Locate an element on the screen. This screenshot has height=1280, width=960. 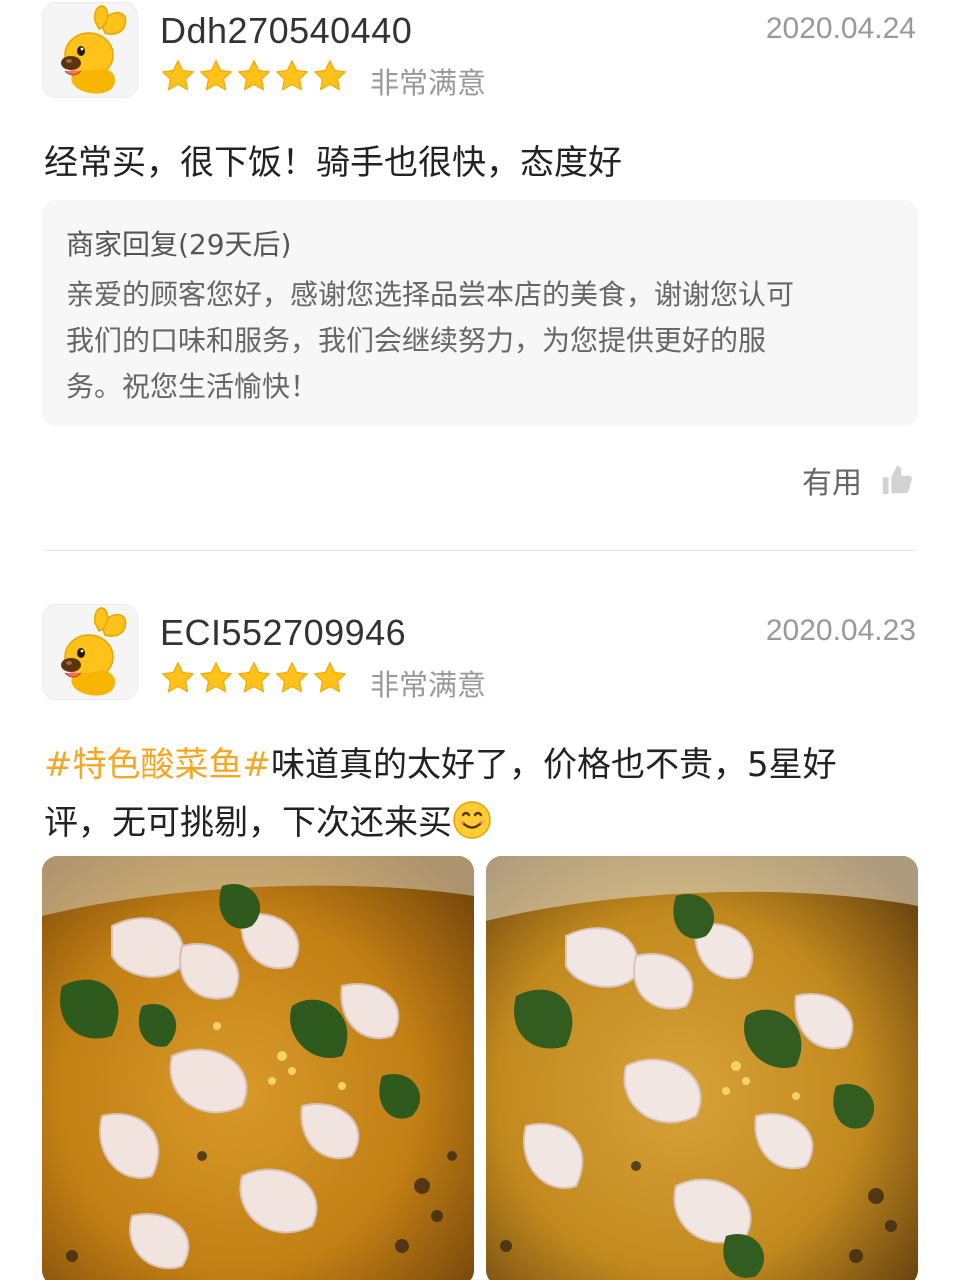
useful-label: 有用 is located at coordinates (832, 483).